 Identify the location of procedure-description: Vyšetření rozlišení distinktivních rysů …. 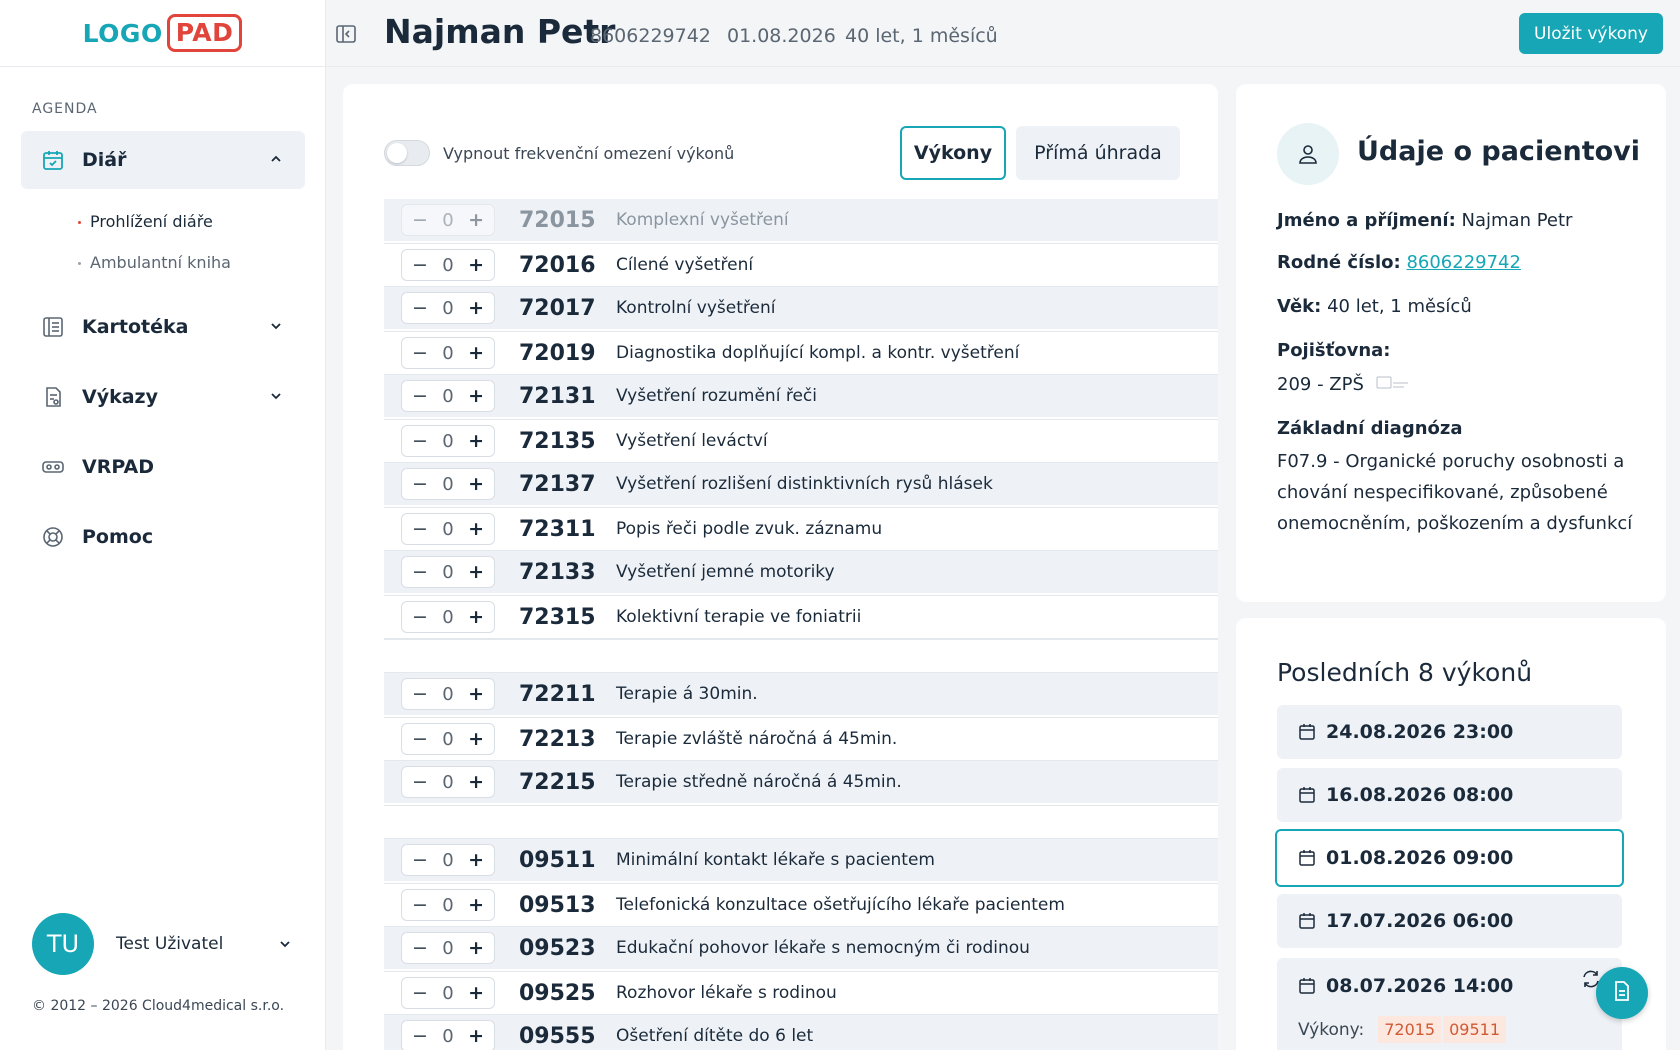
(804, 484).